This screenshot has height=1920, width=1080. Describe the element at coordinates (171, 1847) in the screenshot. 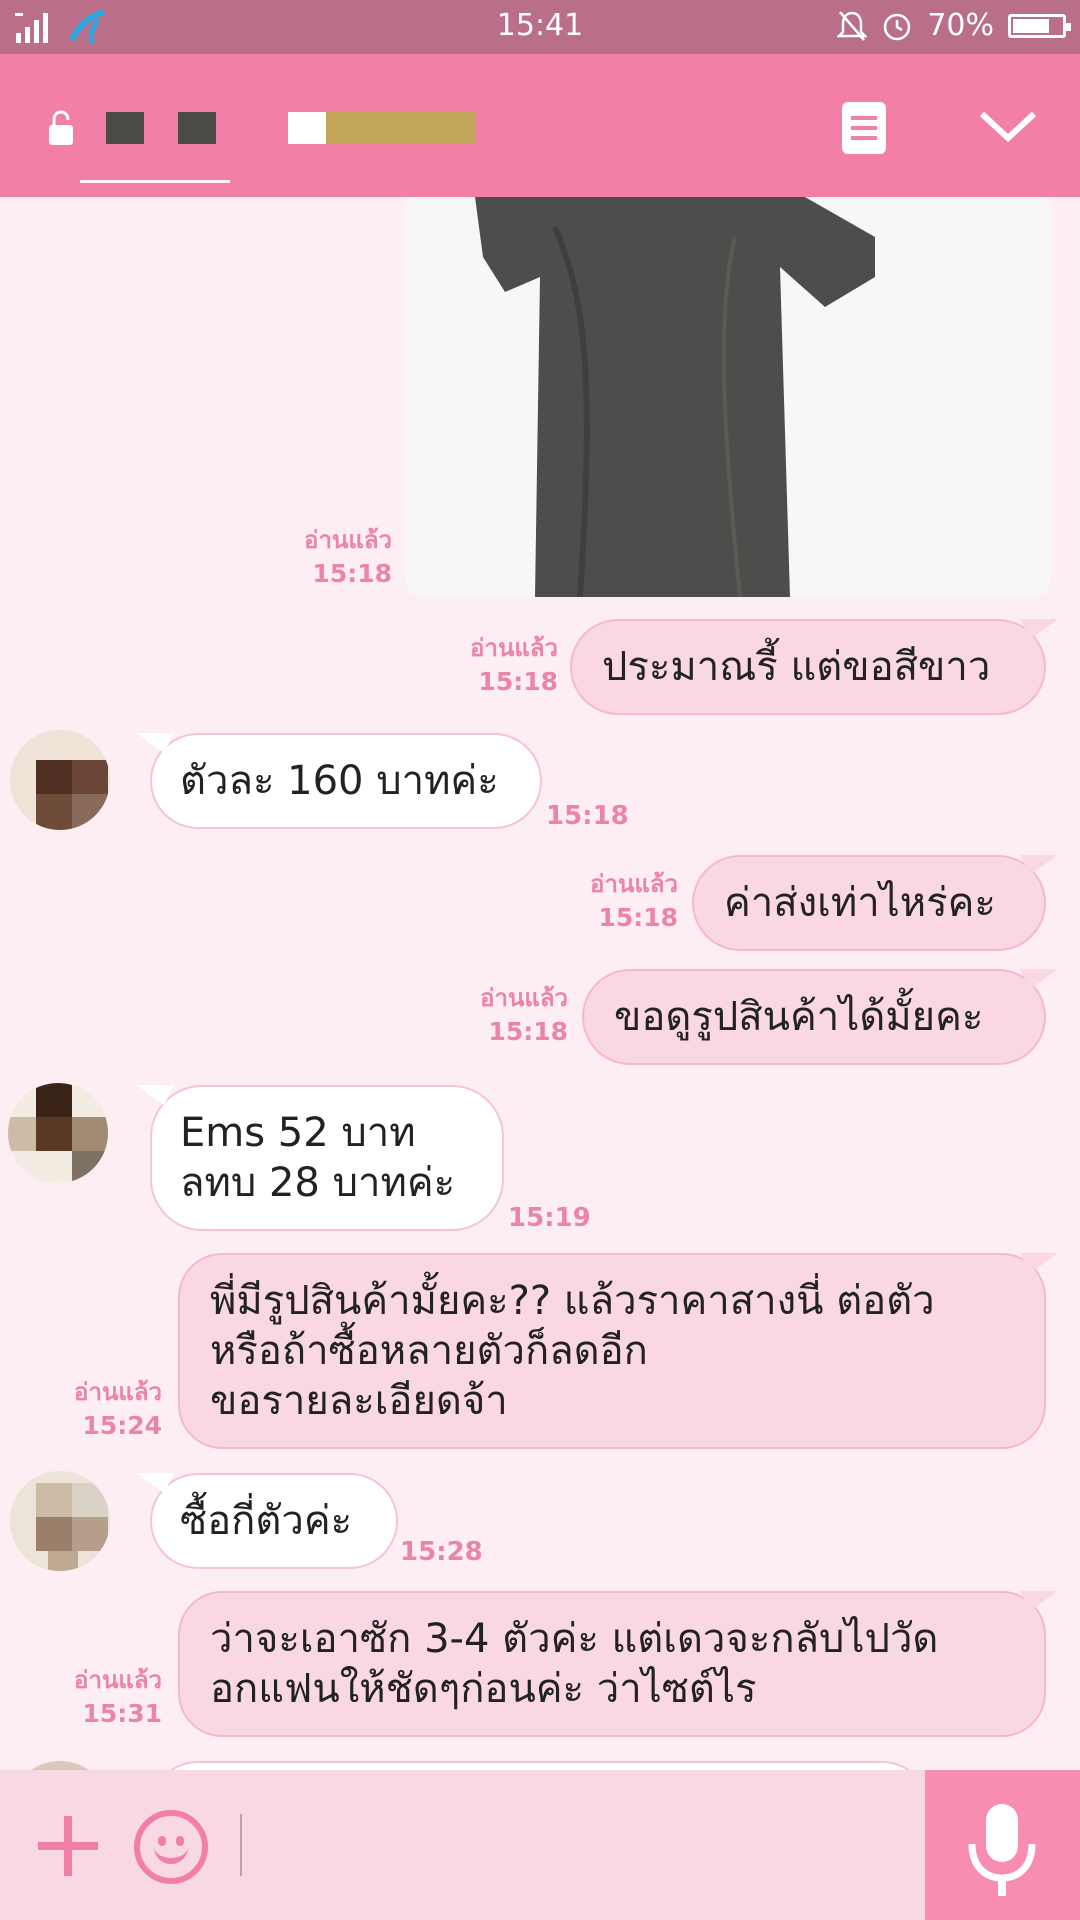

I see `emoji-icon` at that location.